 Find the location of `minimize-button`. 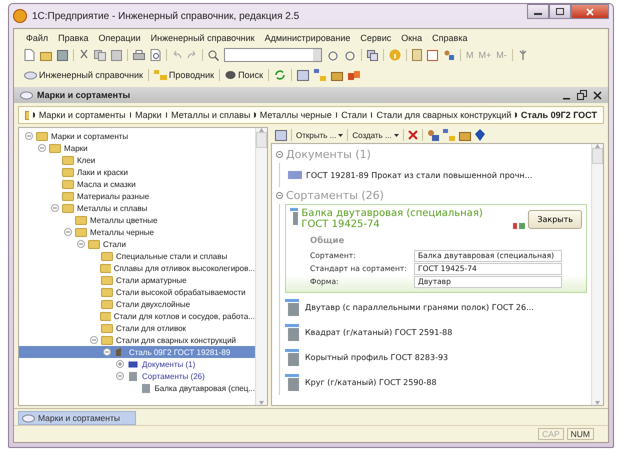

minimize-button is located at coordinates (538, 11).